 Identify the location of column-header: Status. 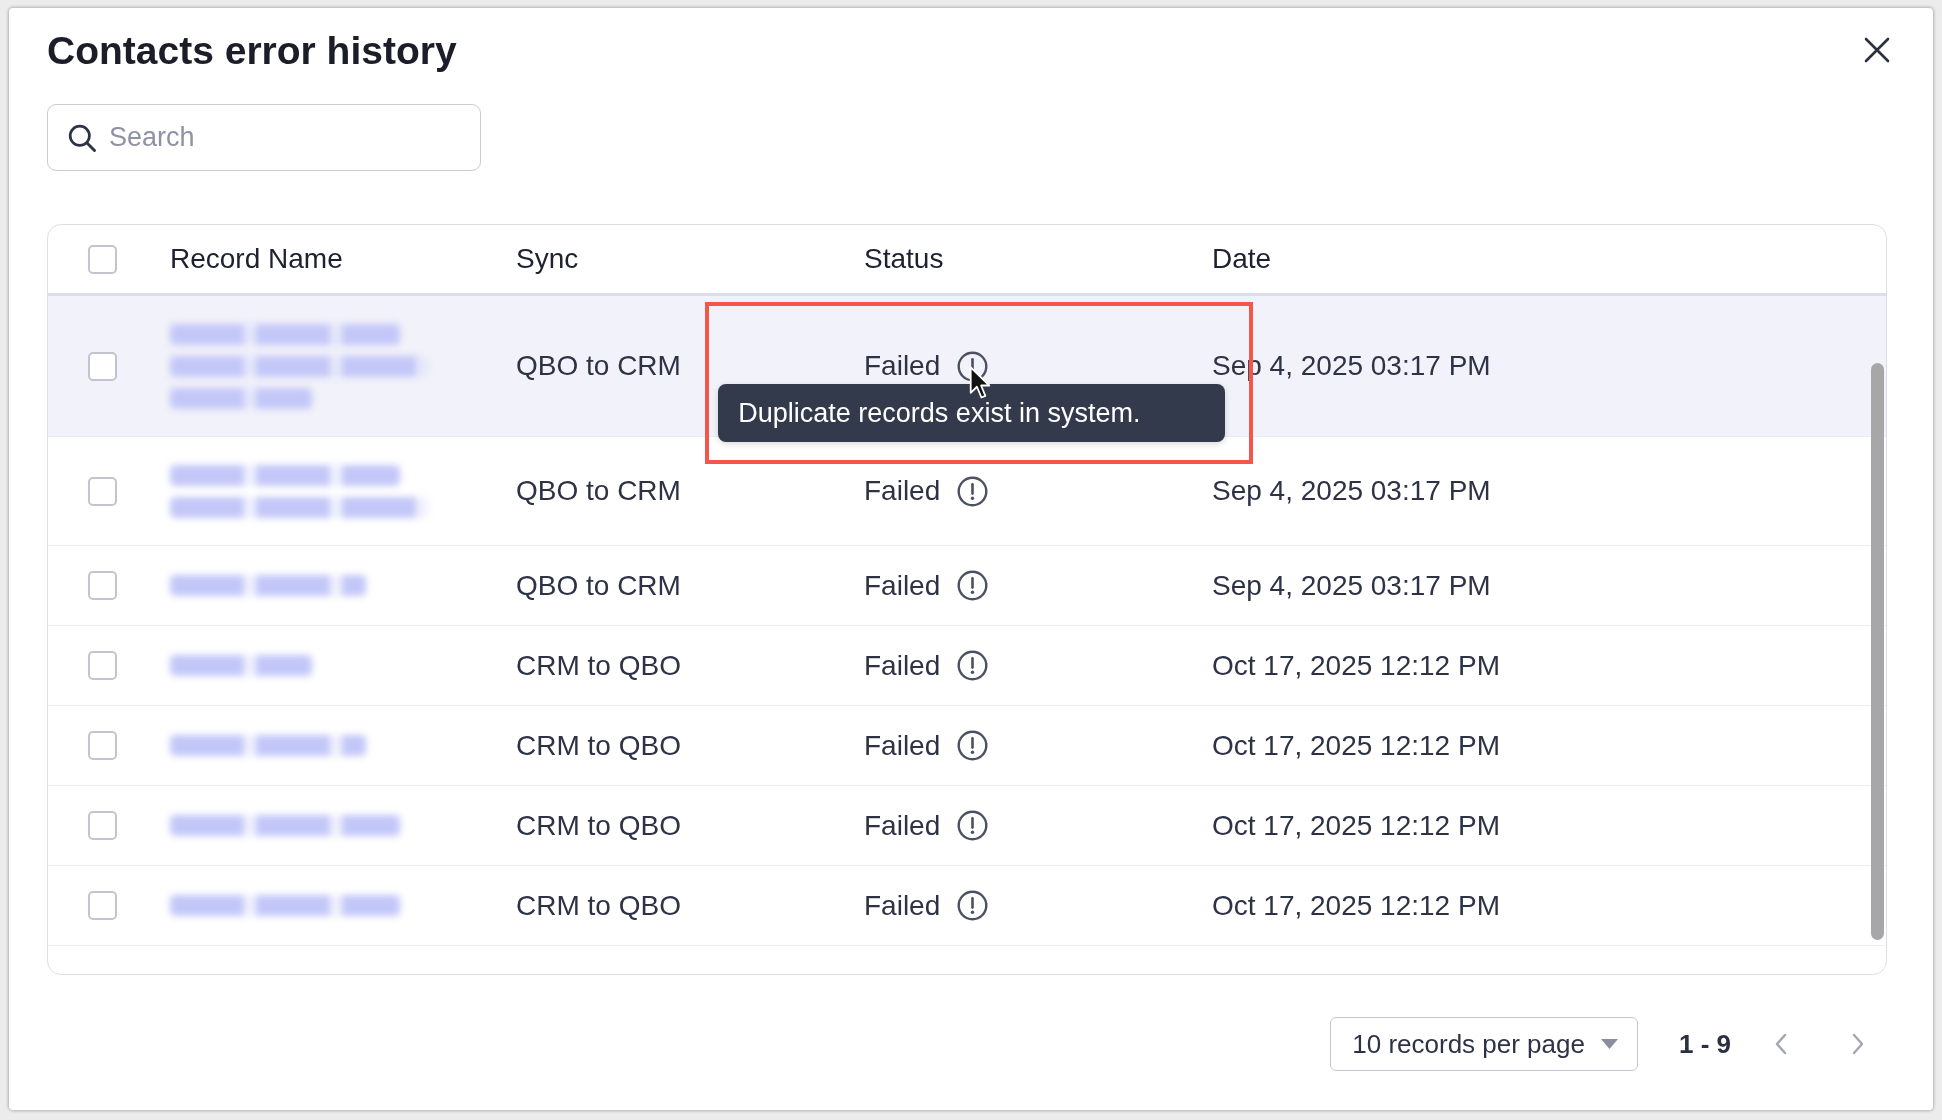
(904, 259).